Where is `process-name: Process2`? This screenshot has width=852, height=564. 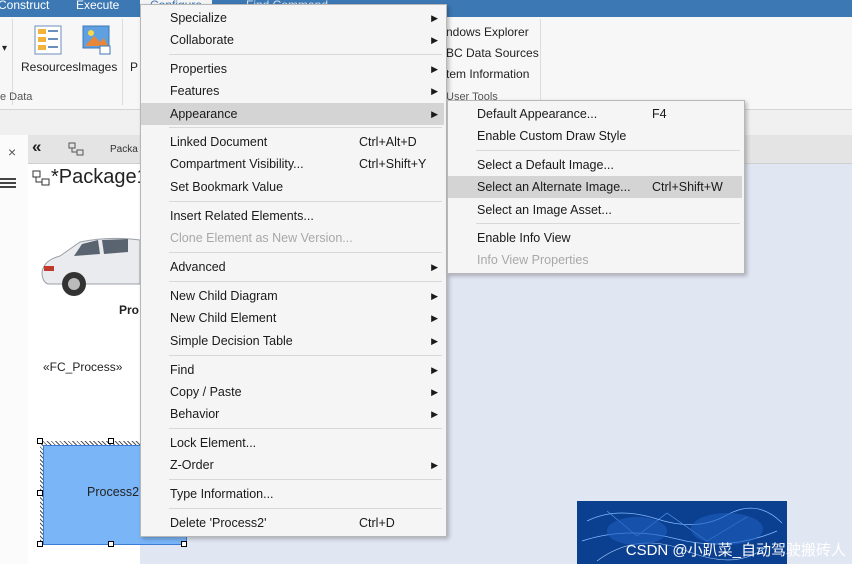
process-name: Process2 is located at coordinates (113, 492).